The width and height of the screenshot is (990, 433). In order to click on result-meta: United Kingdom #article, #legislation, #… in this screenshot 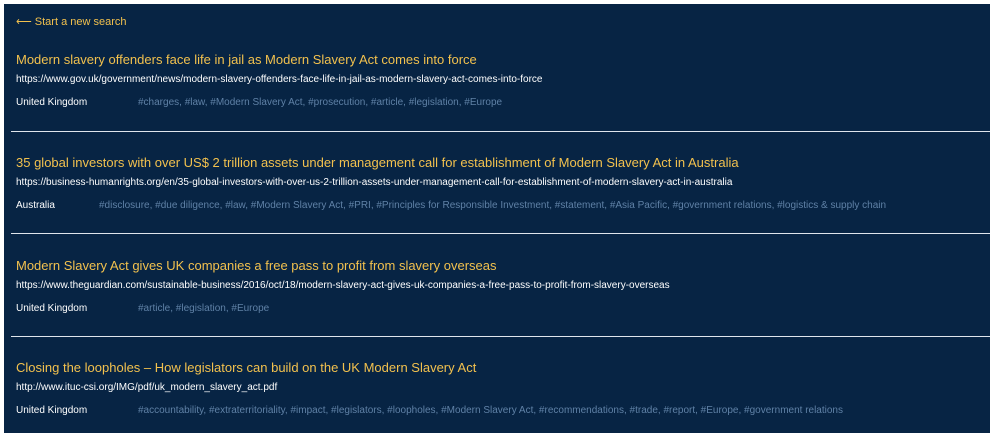, I will do `click(503, 310)`.